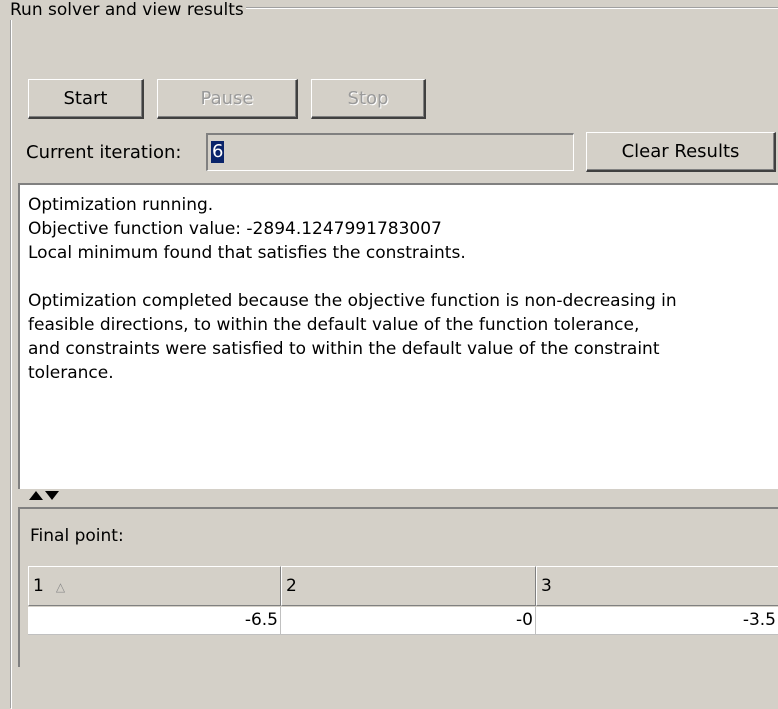  What do you see at coordinates (77, 536) in the screenshot?
I see `final-point-label: Final point:` at bounding box center [77, 536].